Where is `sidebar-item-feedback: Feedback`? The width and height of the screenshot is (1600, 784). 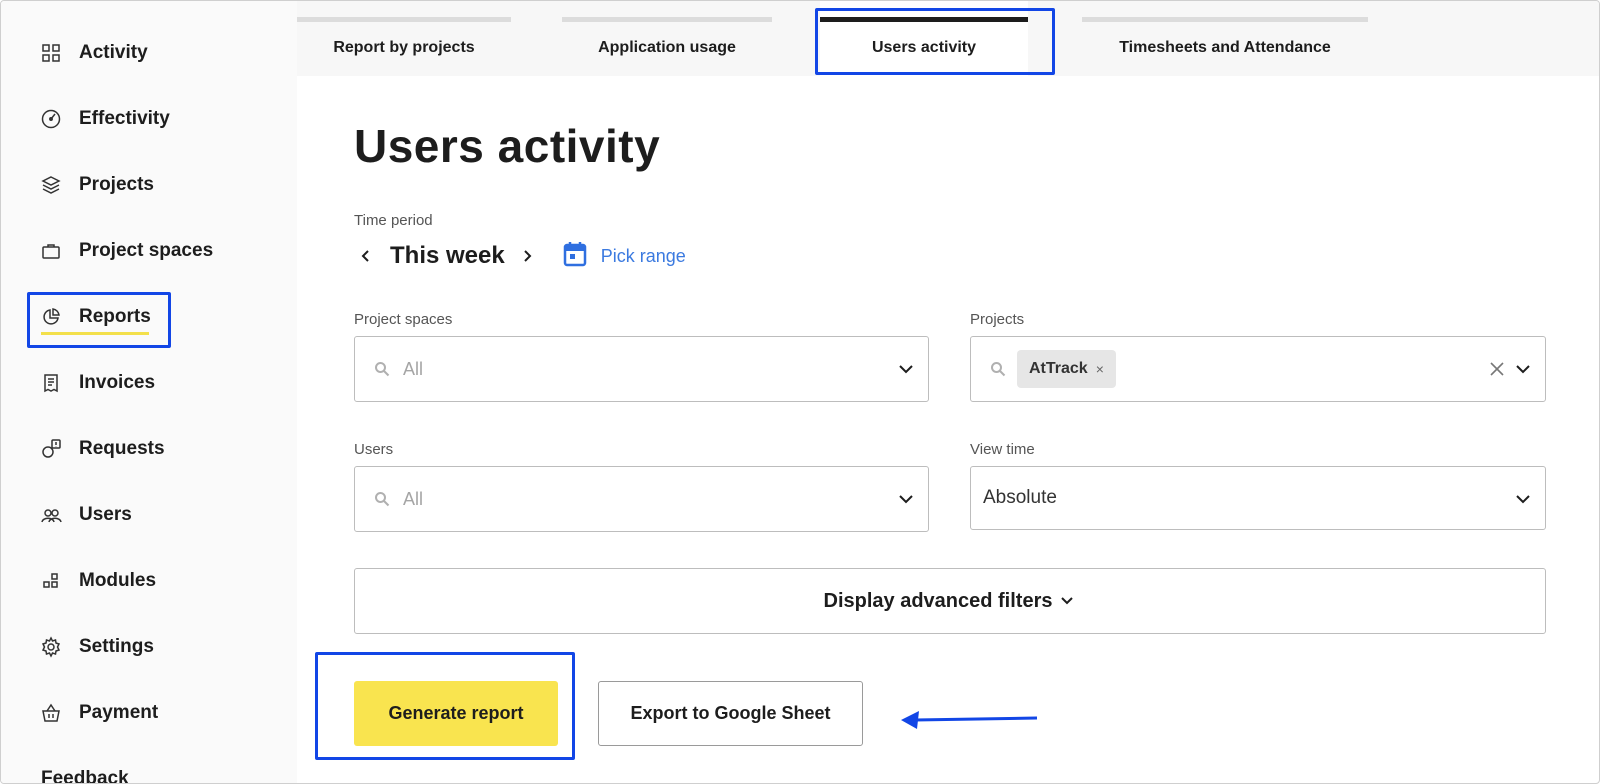 sidebar-item-feedback: Feedback is located at coordinates (85, 771).